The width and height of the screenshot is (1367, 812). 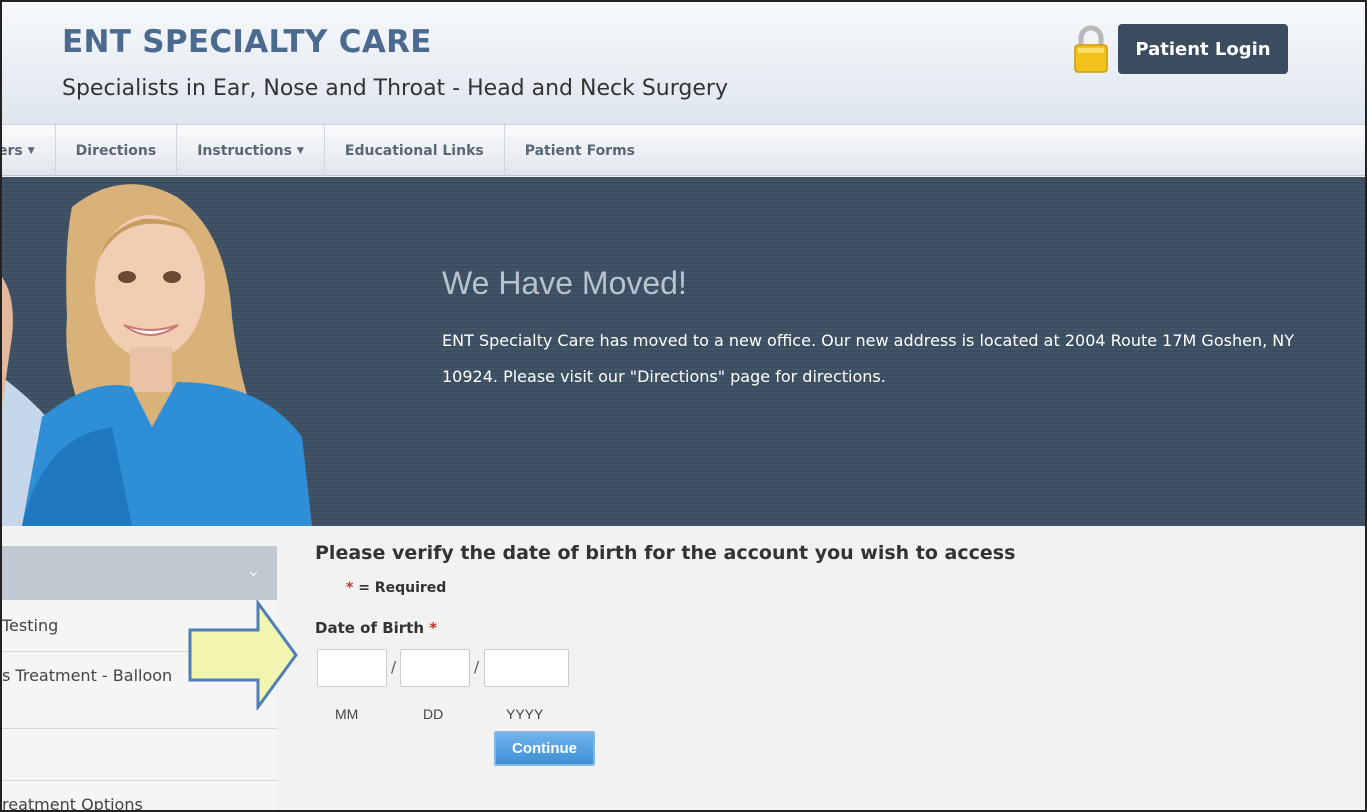 What do you see at coordinates (72, 803) in the screenshot?
I see `sidebar-item-label: reatment Options` at bounding box center [72, 803].